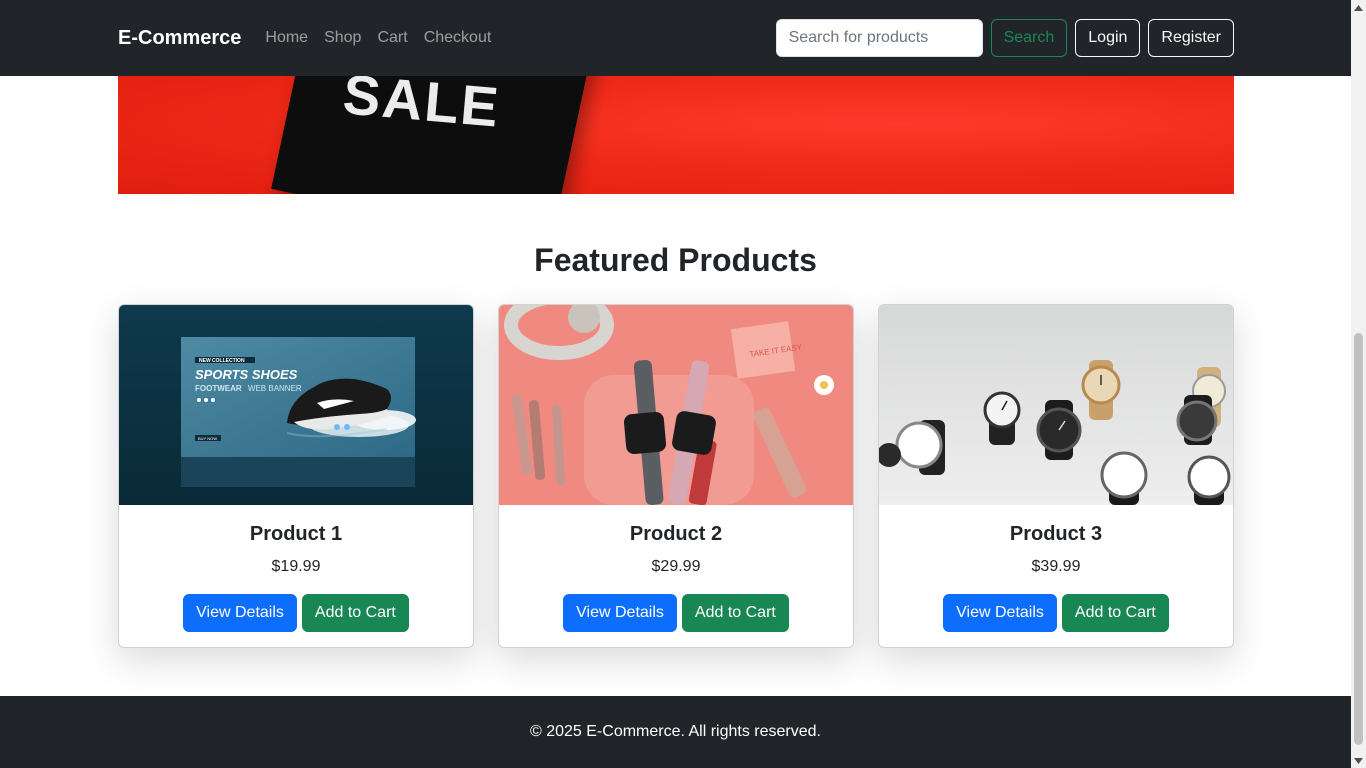  What do you see at coordinates (676, 135) in the screenshot?
I see `hero-banner: SALE` at bounding box center [676, 135].